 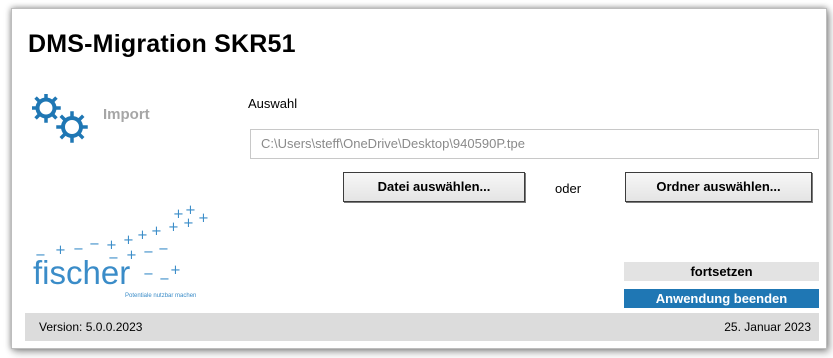 What do you see at coordinates (721, 298) in the screenshot?
I see `exit-button: Anwendung beenden` at bounding box center [721, 298].